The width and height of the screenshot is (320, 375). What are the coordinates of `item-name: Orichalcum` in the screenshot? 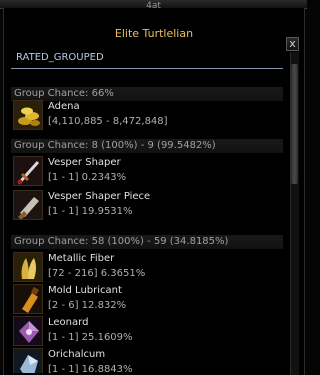 It's located at (77, 354).